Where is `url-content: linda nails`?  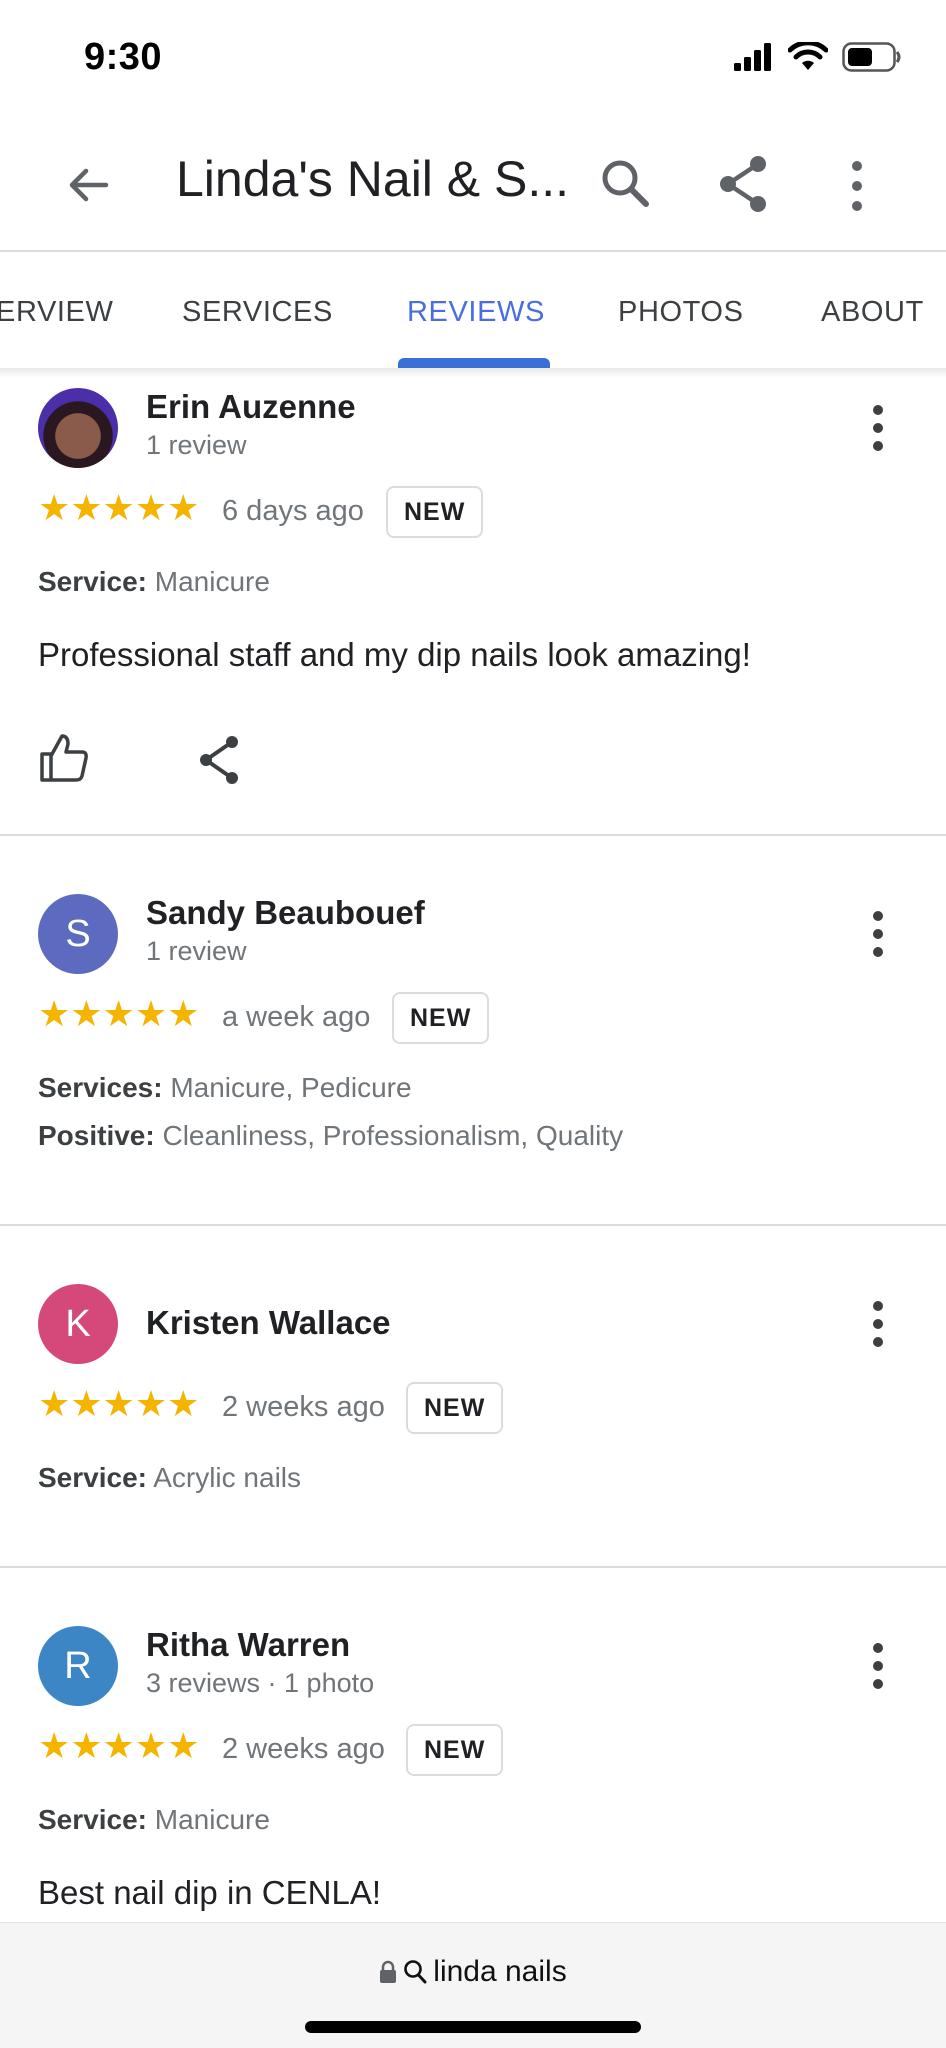
url-content: linda nails is located at coordinates (473, 1972).